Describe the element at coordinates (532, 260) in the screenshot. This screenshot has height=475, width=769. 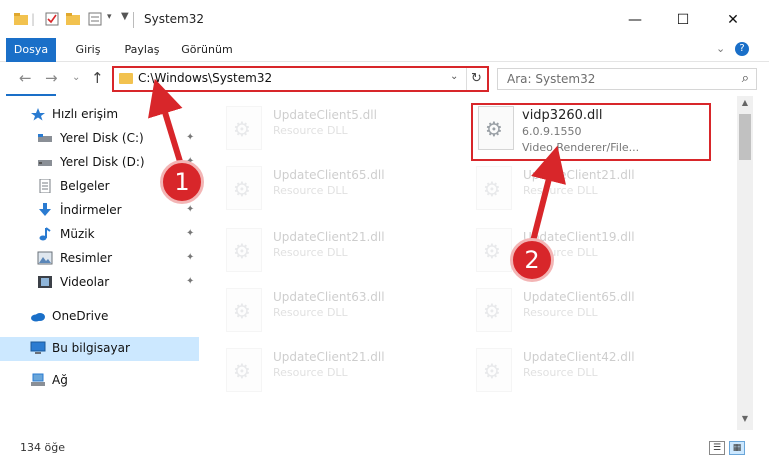
I see `step-badge-2: 2` at that location.